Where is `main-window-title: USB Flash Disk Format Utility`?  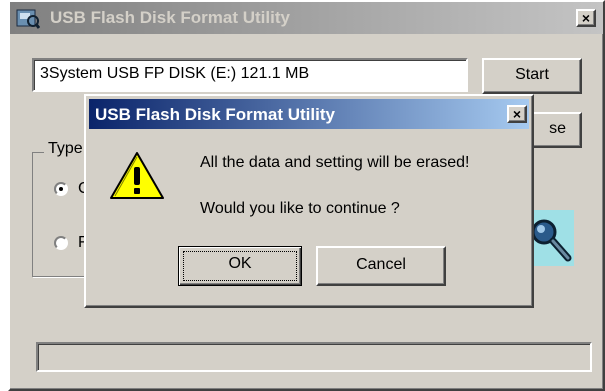 main-window-title: USB Flash Disk Format Utility is located at coordinates (170, 17).